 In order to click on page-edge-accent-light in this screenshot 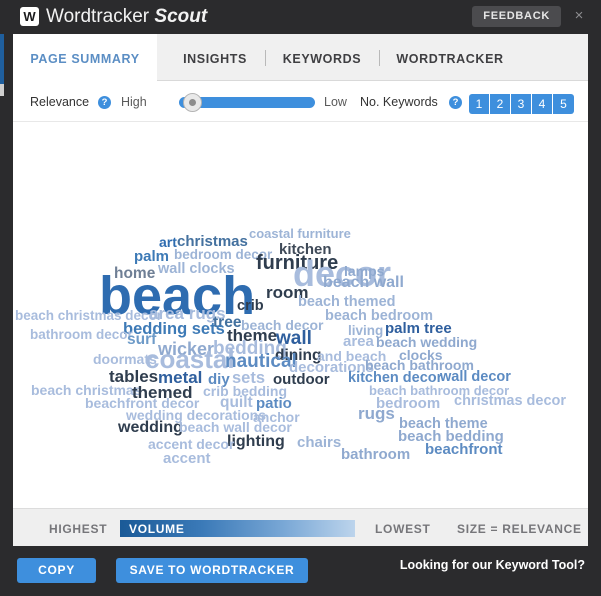, I will do `click(2, 90)`.